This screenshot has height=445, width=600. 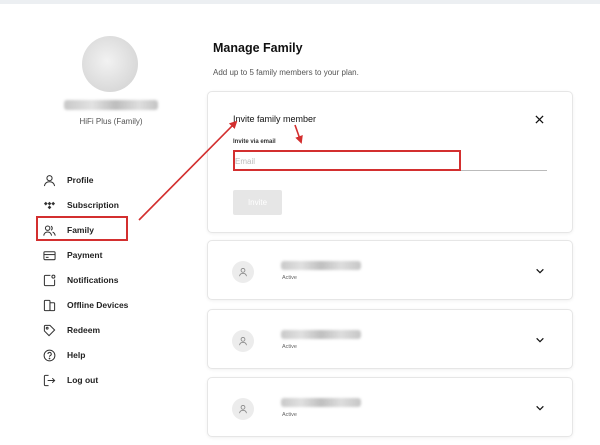 I want to click on logout-icon, so click(x=49, y=380).